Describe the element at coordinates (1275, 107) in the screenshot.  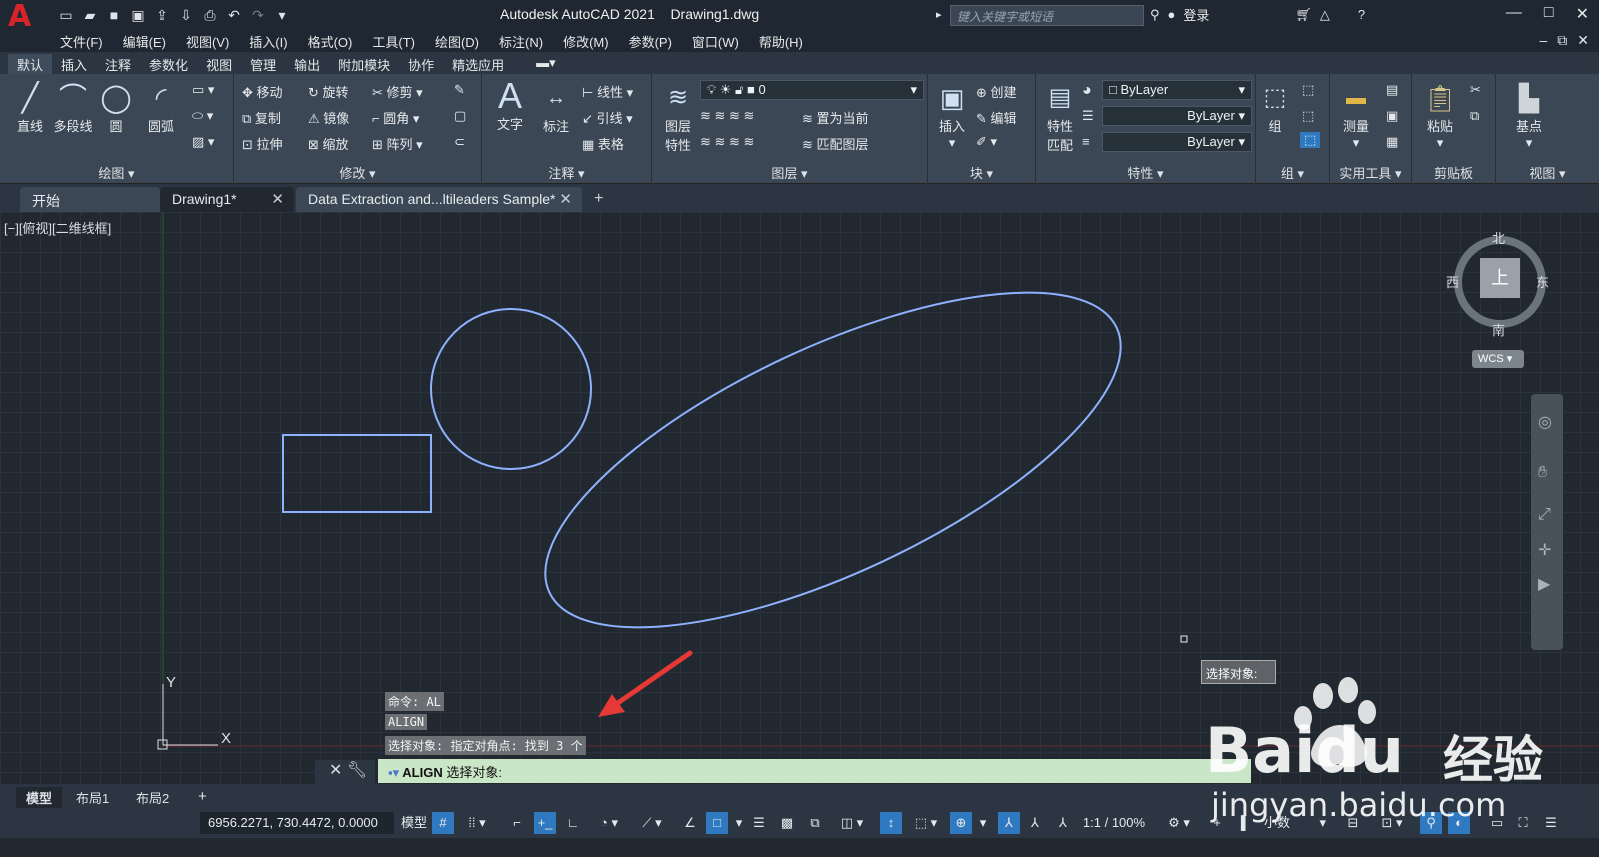
I see `group-button: ⬚ 组` at that location.